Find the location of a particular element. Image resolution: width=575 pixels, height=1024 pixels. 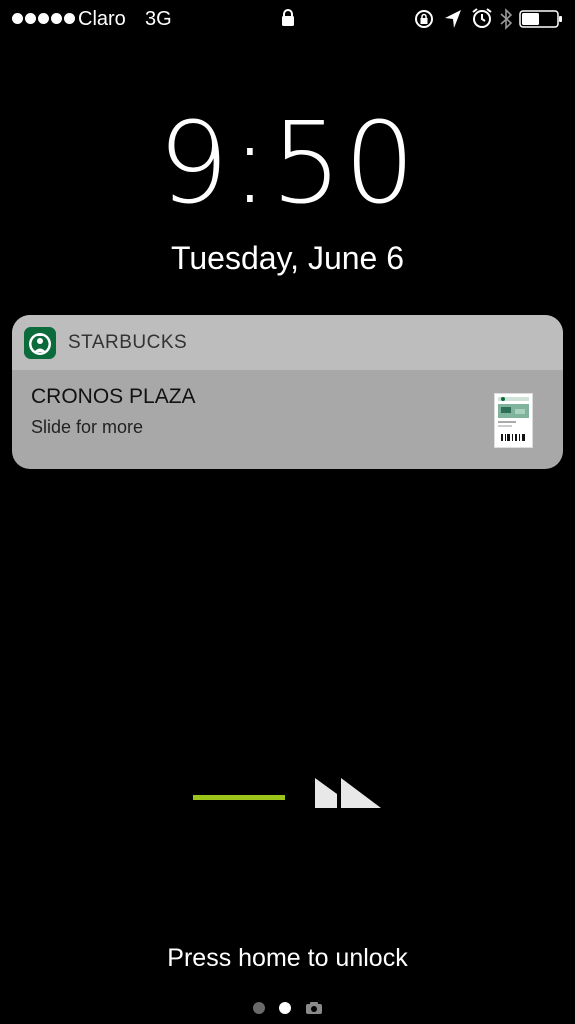

page-indicator is located at coordinates (287, 1008).